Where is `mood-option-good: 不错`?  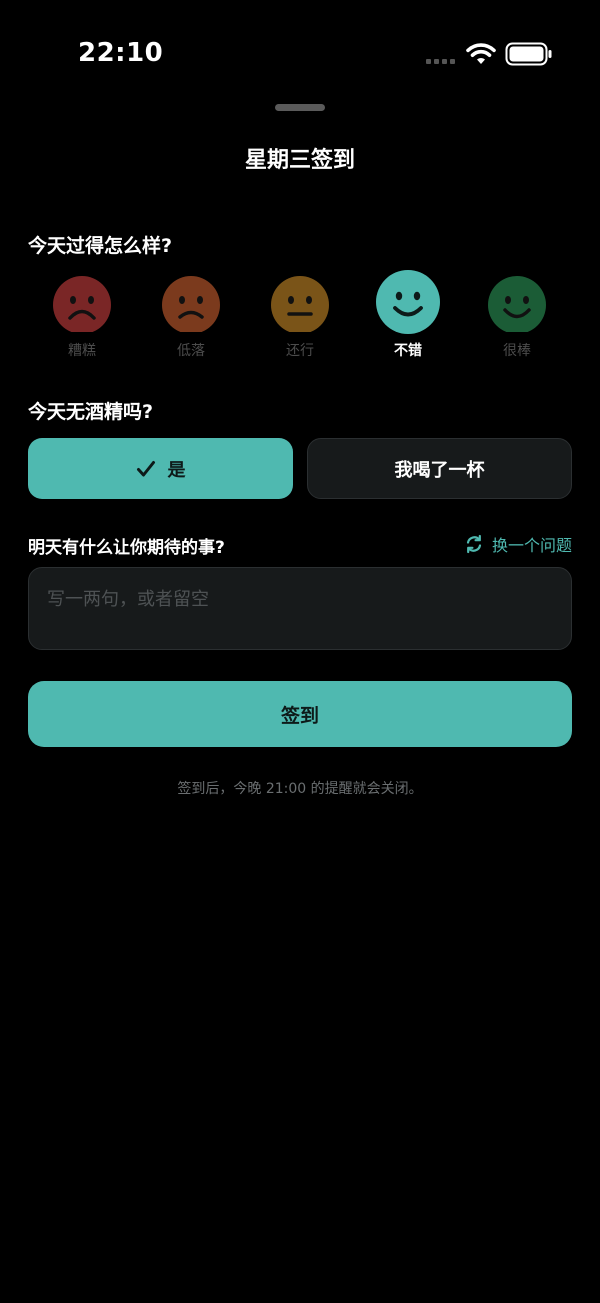 mood-option-good: 不错 is located at coordinates (408, 315).